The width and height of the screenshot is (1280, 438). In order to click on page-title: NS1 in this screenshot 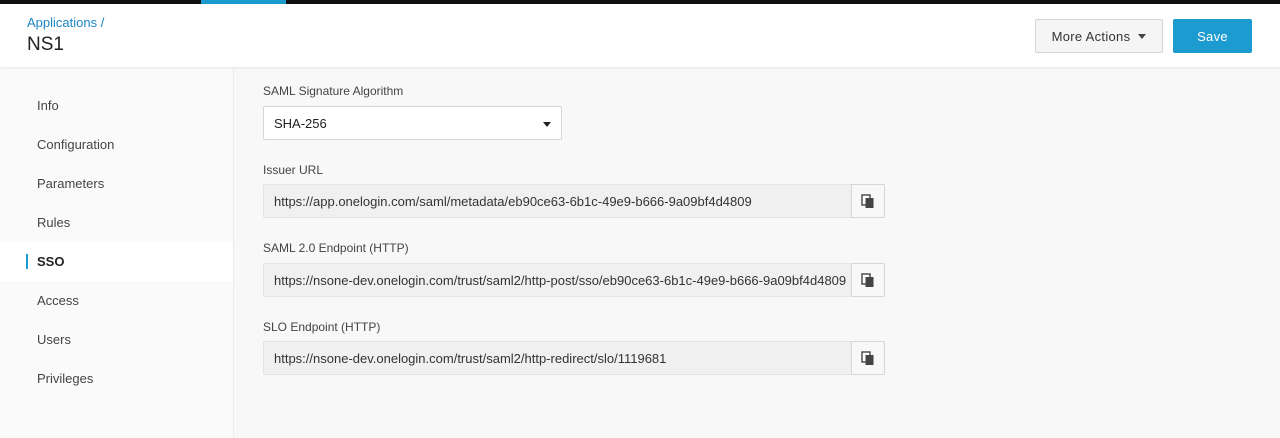, I will do `click(45, 44)`.